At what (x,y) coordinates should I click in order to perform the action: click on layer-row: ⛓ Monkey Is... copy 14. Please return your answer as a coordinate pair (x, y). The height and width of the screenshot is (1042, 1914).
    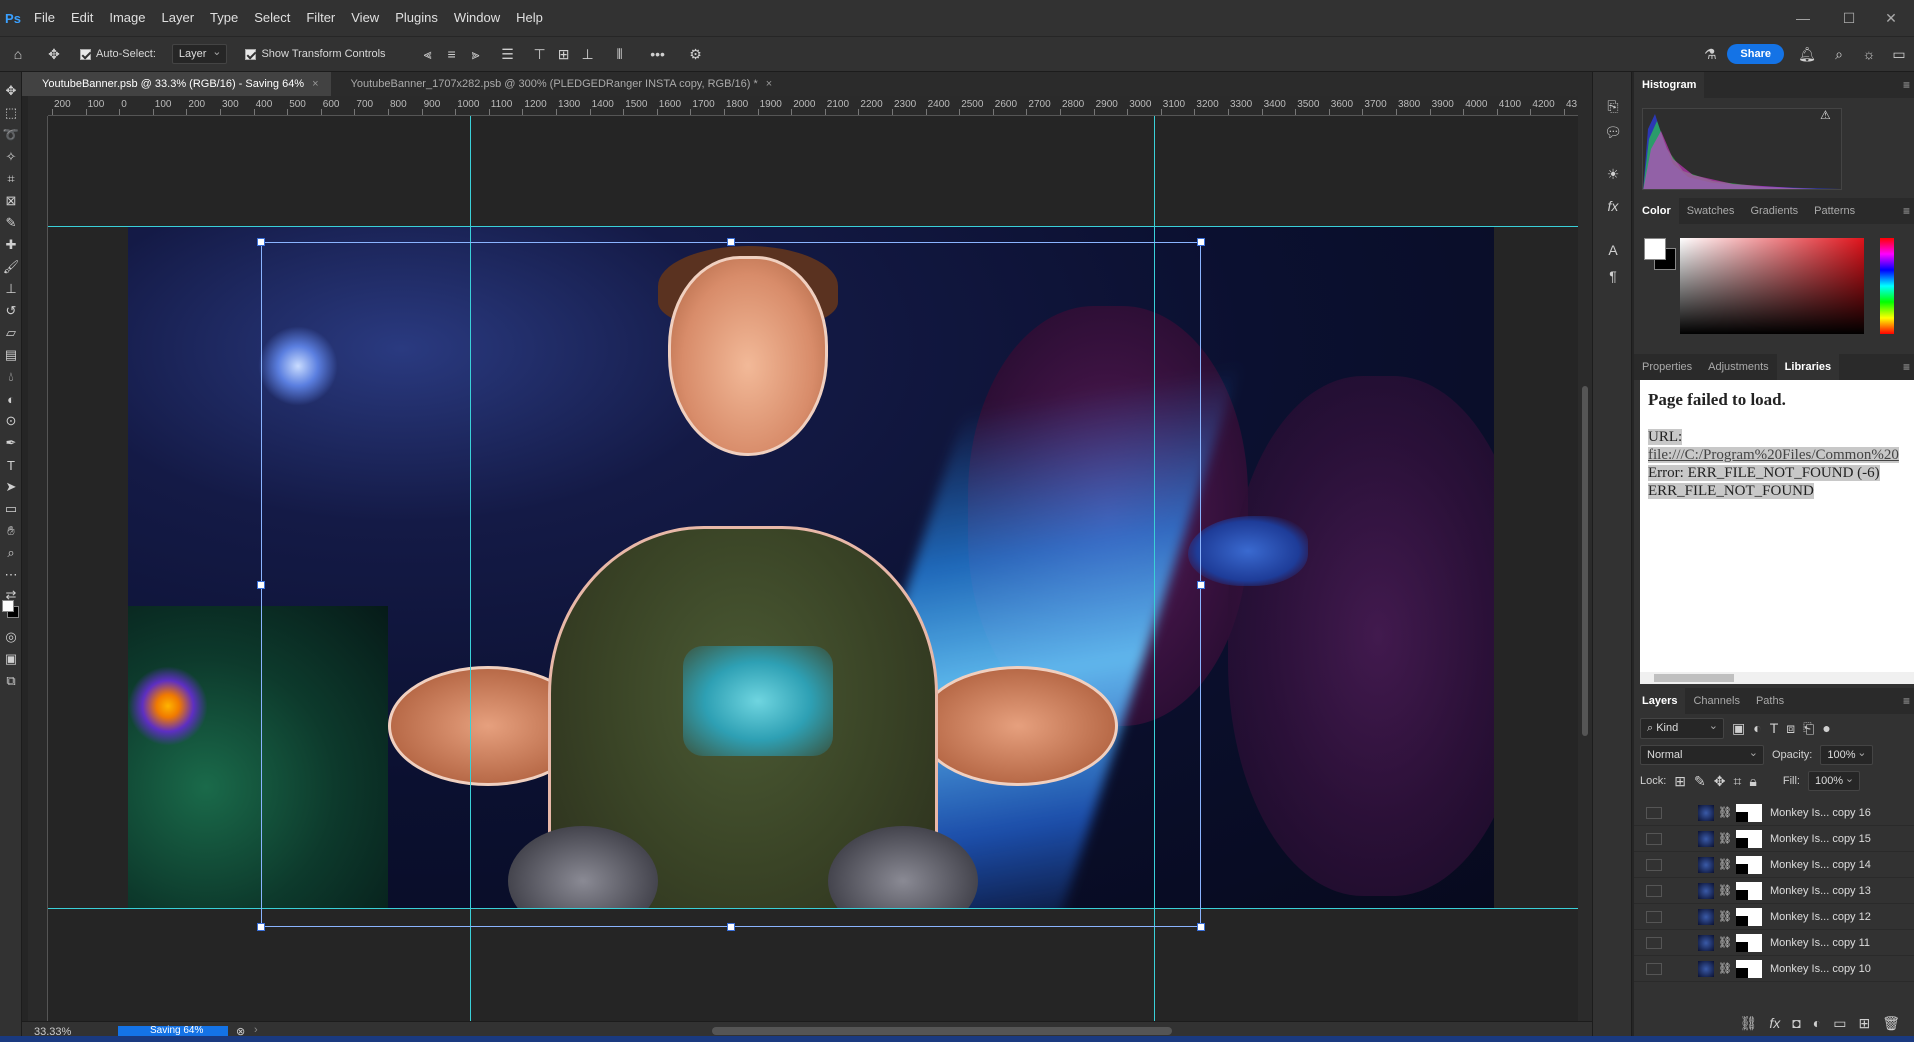
    Looking at the image, I should click on (1774, 865).